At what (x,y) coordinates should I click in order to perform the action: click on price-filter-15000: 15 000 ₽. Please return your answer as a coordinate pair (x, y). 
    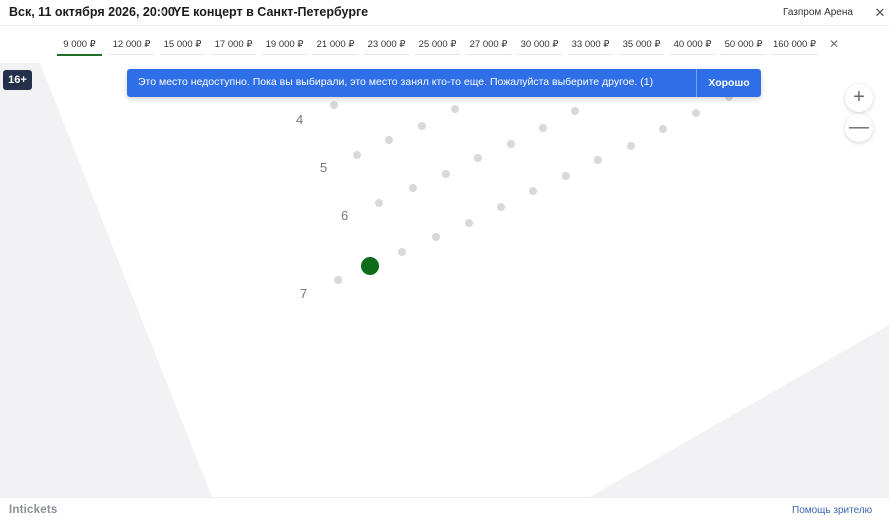
    Looking at the image, I should click on (182, 47).